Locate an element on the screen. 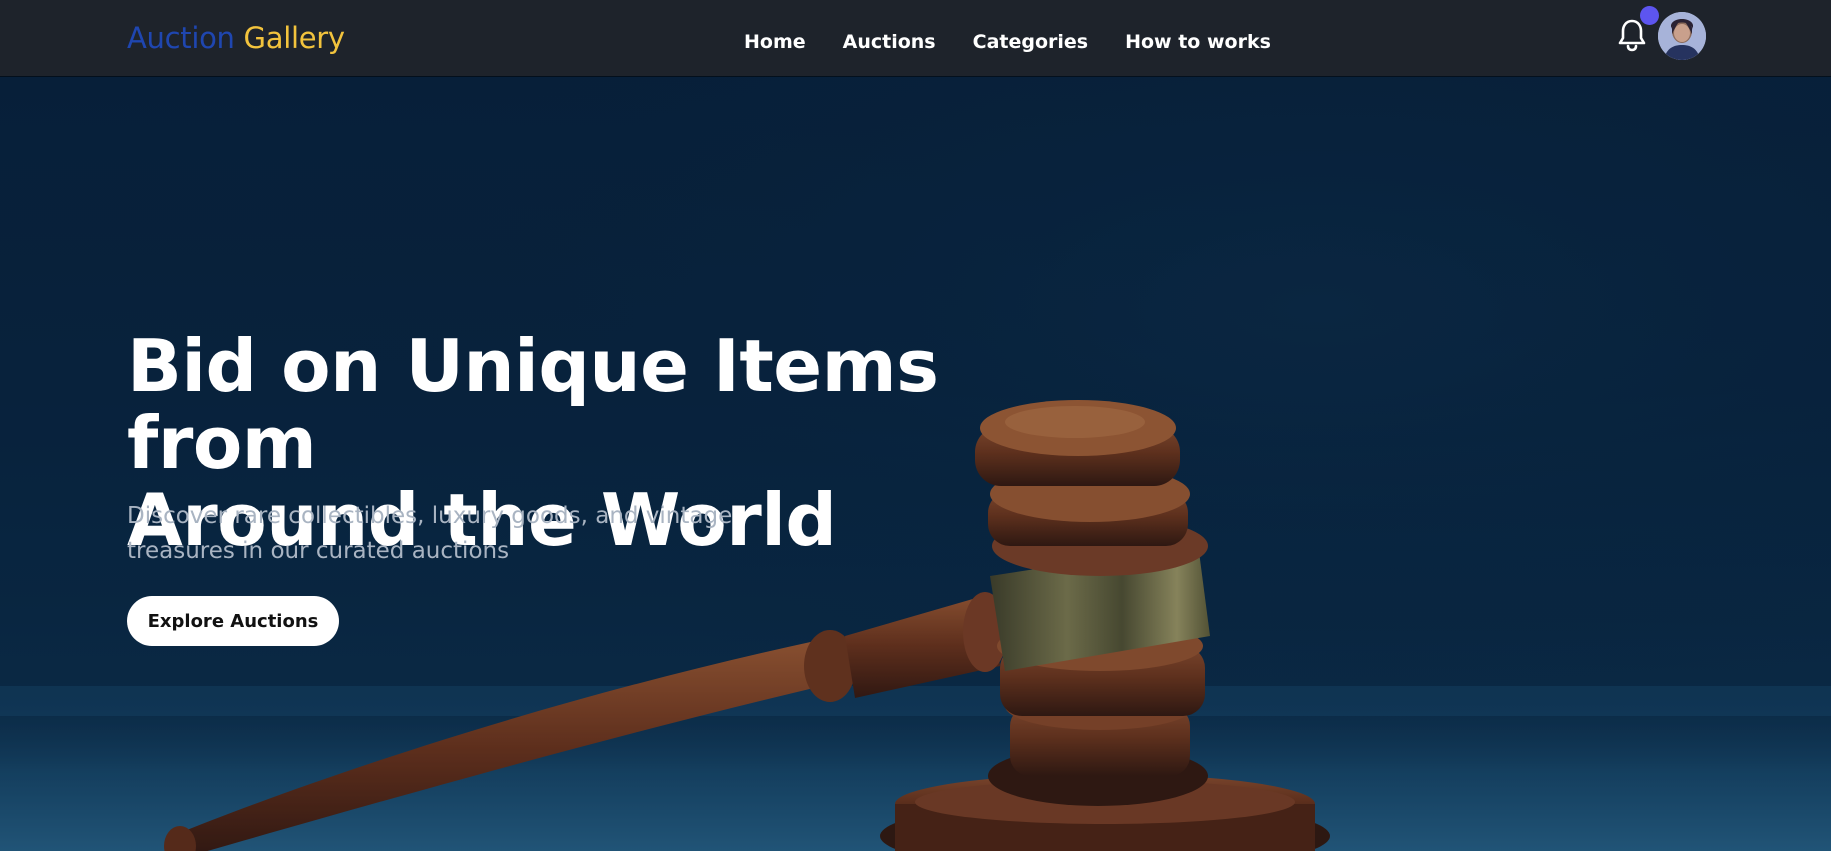 The image size is (1831, 851). nav-link-categories: Categories is located at coordinates (1030, 42).